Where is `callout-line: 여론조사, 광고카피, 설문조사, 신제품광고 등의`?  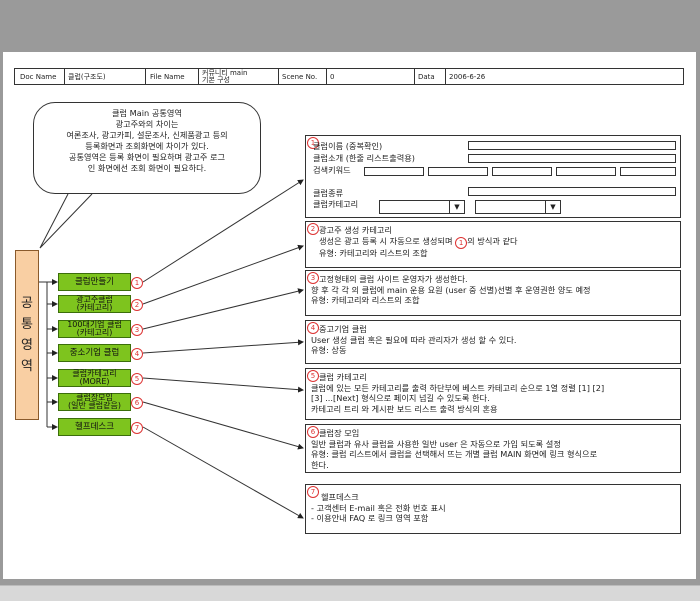 callout-line: 여론조사, 광고카피, 설문조사, 신제품광고 등의 is located at coordinates (147, 135).